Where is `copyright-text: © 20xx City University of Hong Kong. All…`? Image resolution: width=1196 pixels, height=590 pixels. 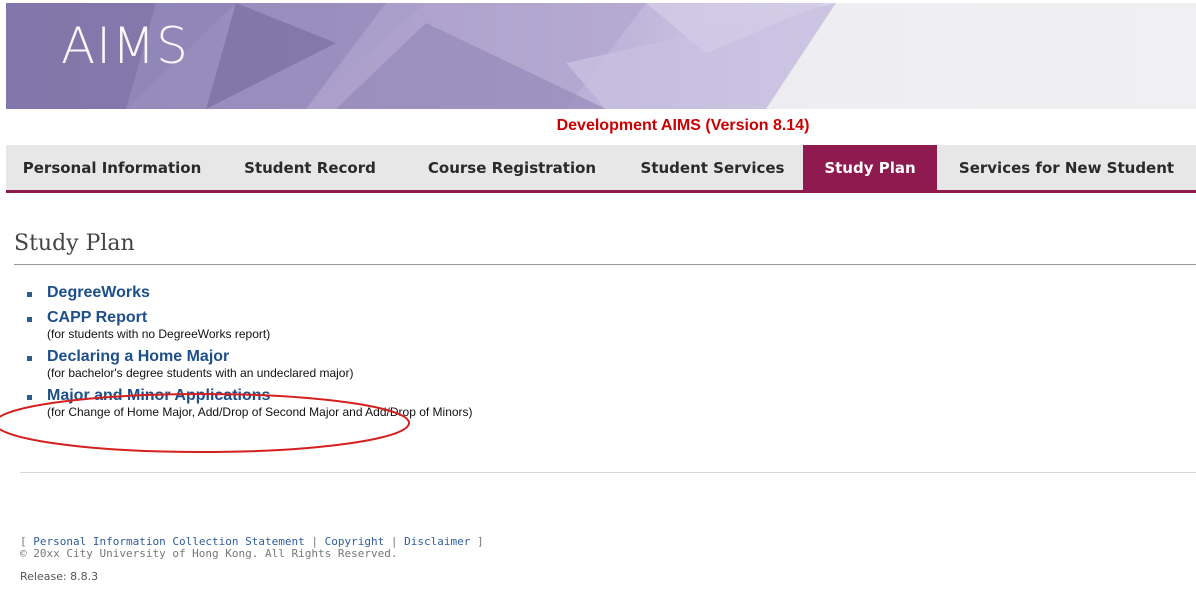
copyright-text: © 20xx City University of Hong Kong. All… is located at coordinates (209, 553).